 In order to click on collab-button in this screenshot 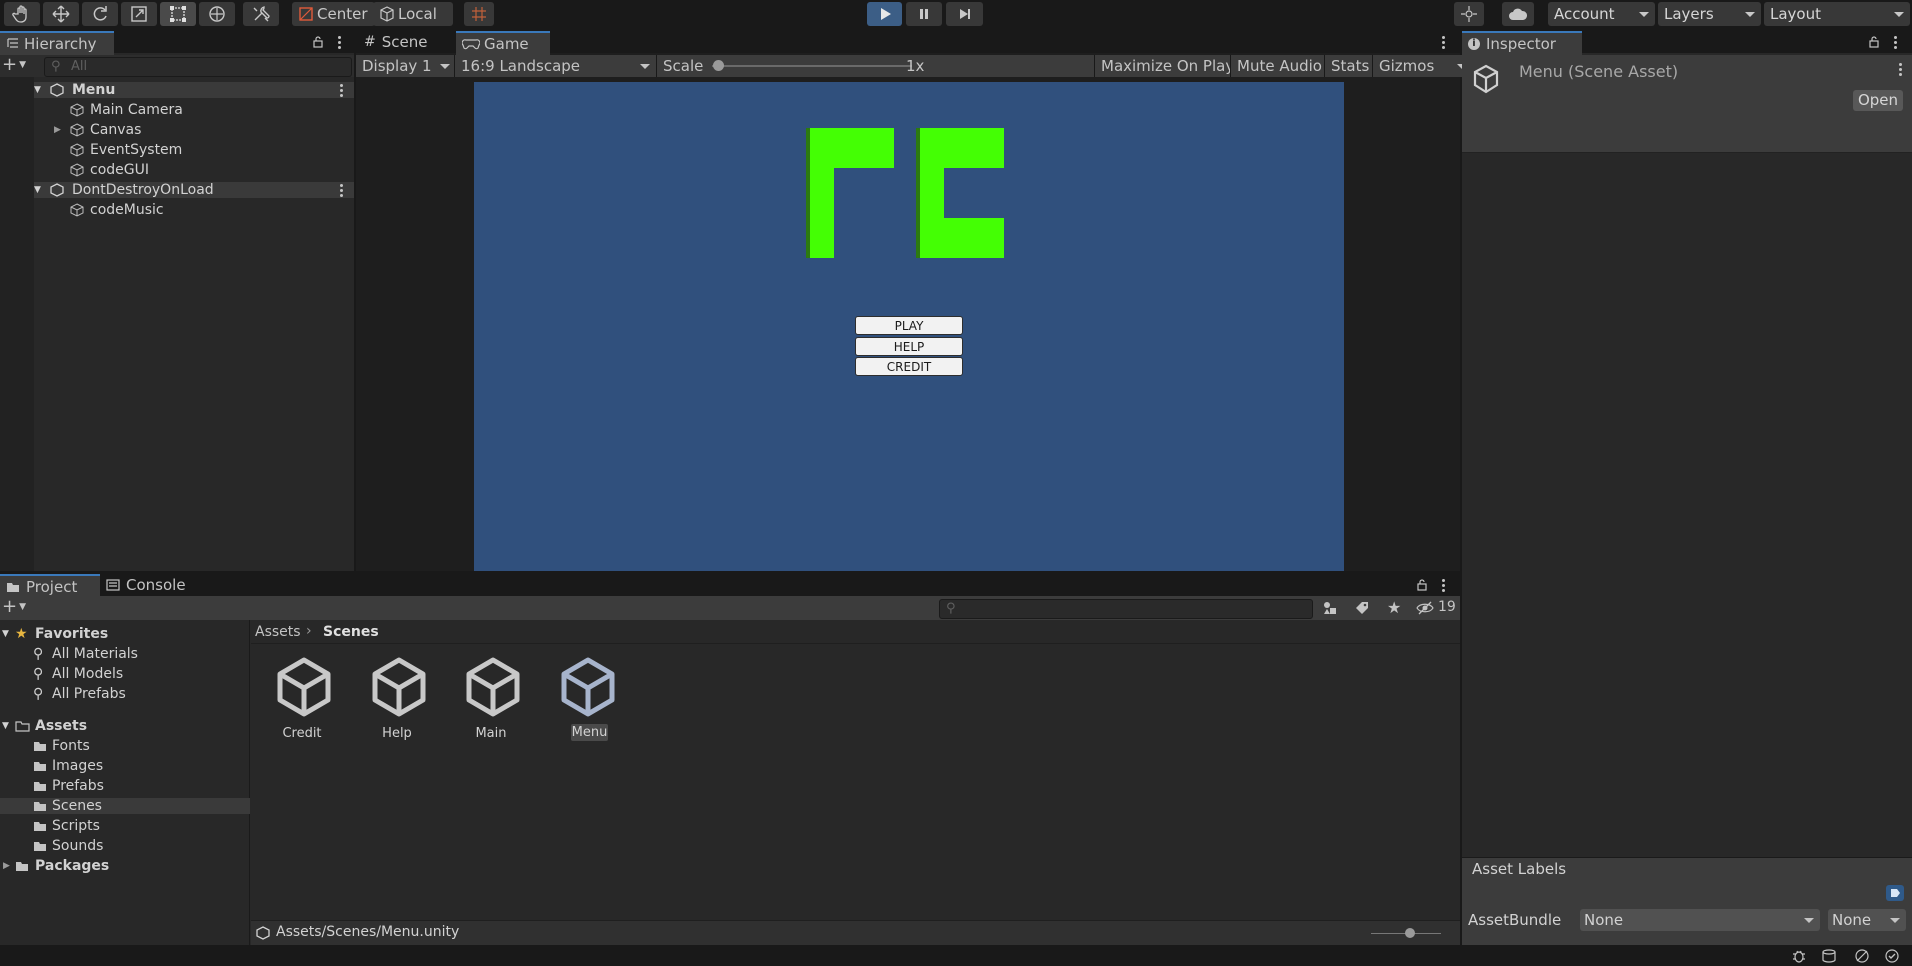, I will do `click(1469, 14)`.